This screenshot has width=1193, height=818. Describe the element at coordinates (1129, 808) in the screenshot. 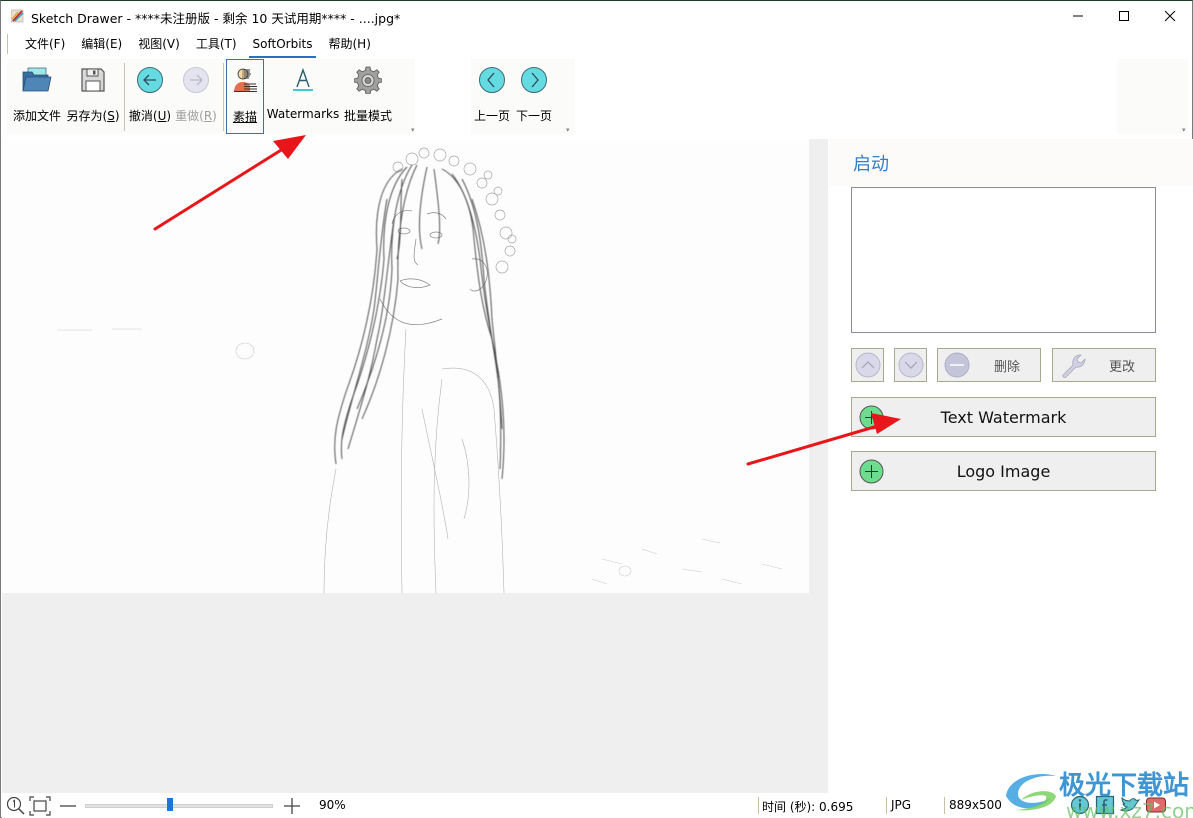

I see `site-url-text: www.xz7.com` at that location.